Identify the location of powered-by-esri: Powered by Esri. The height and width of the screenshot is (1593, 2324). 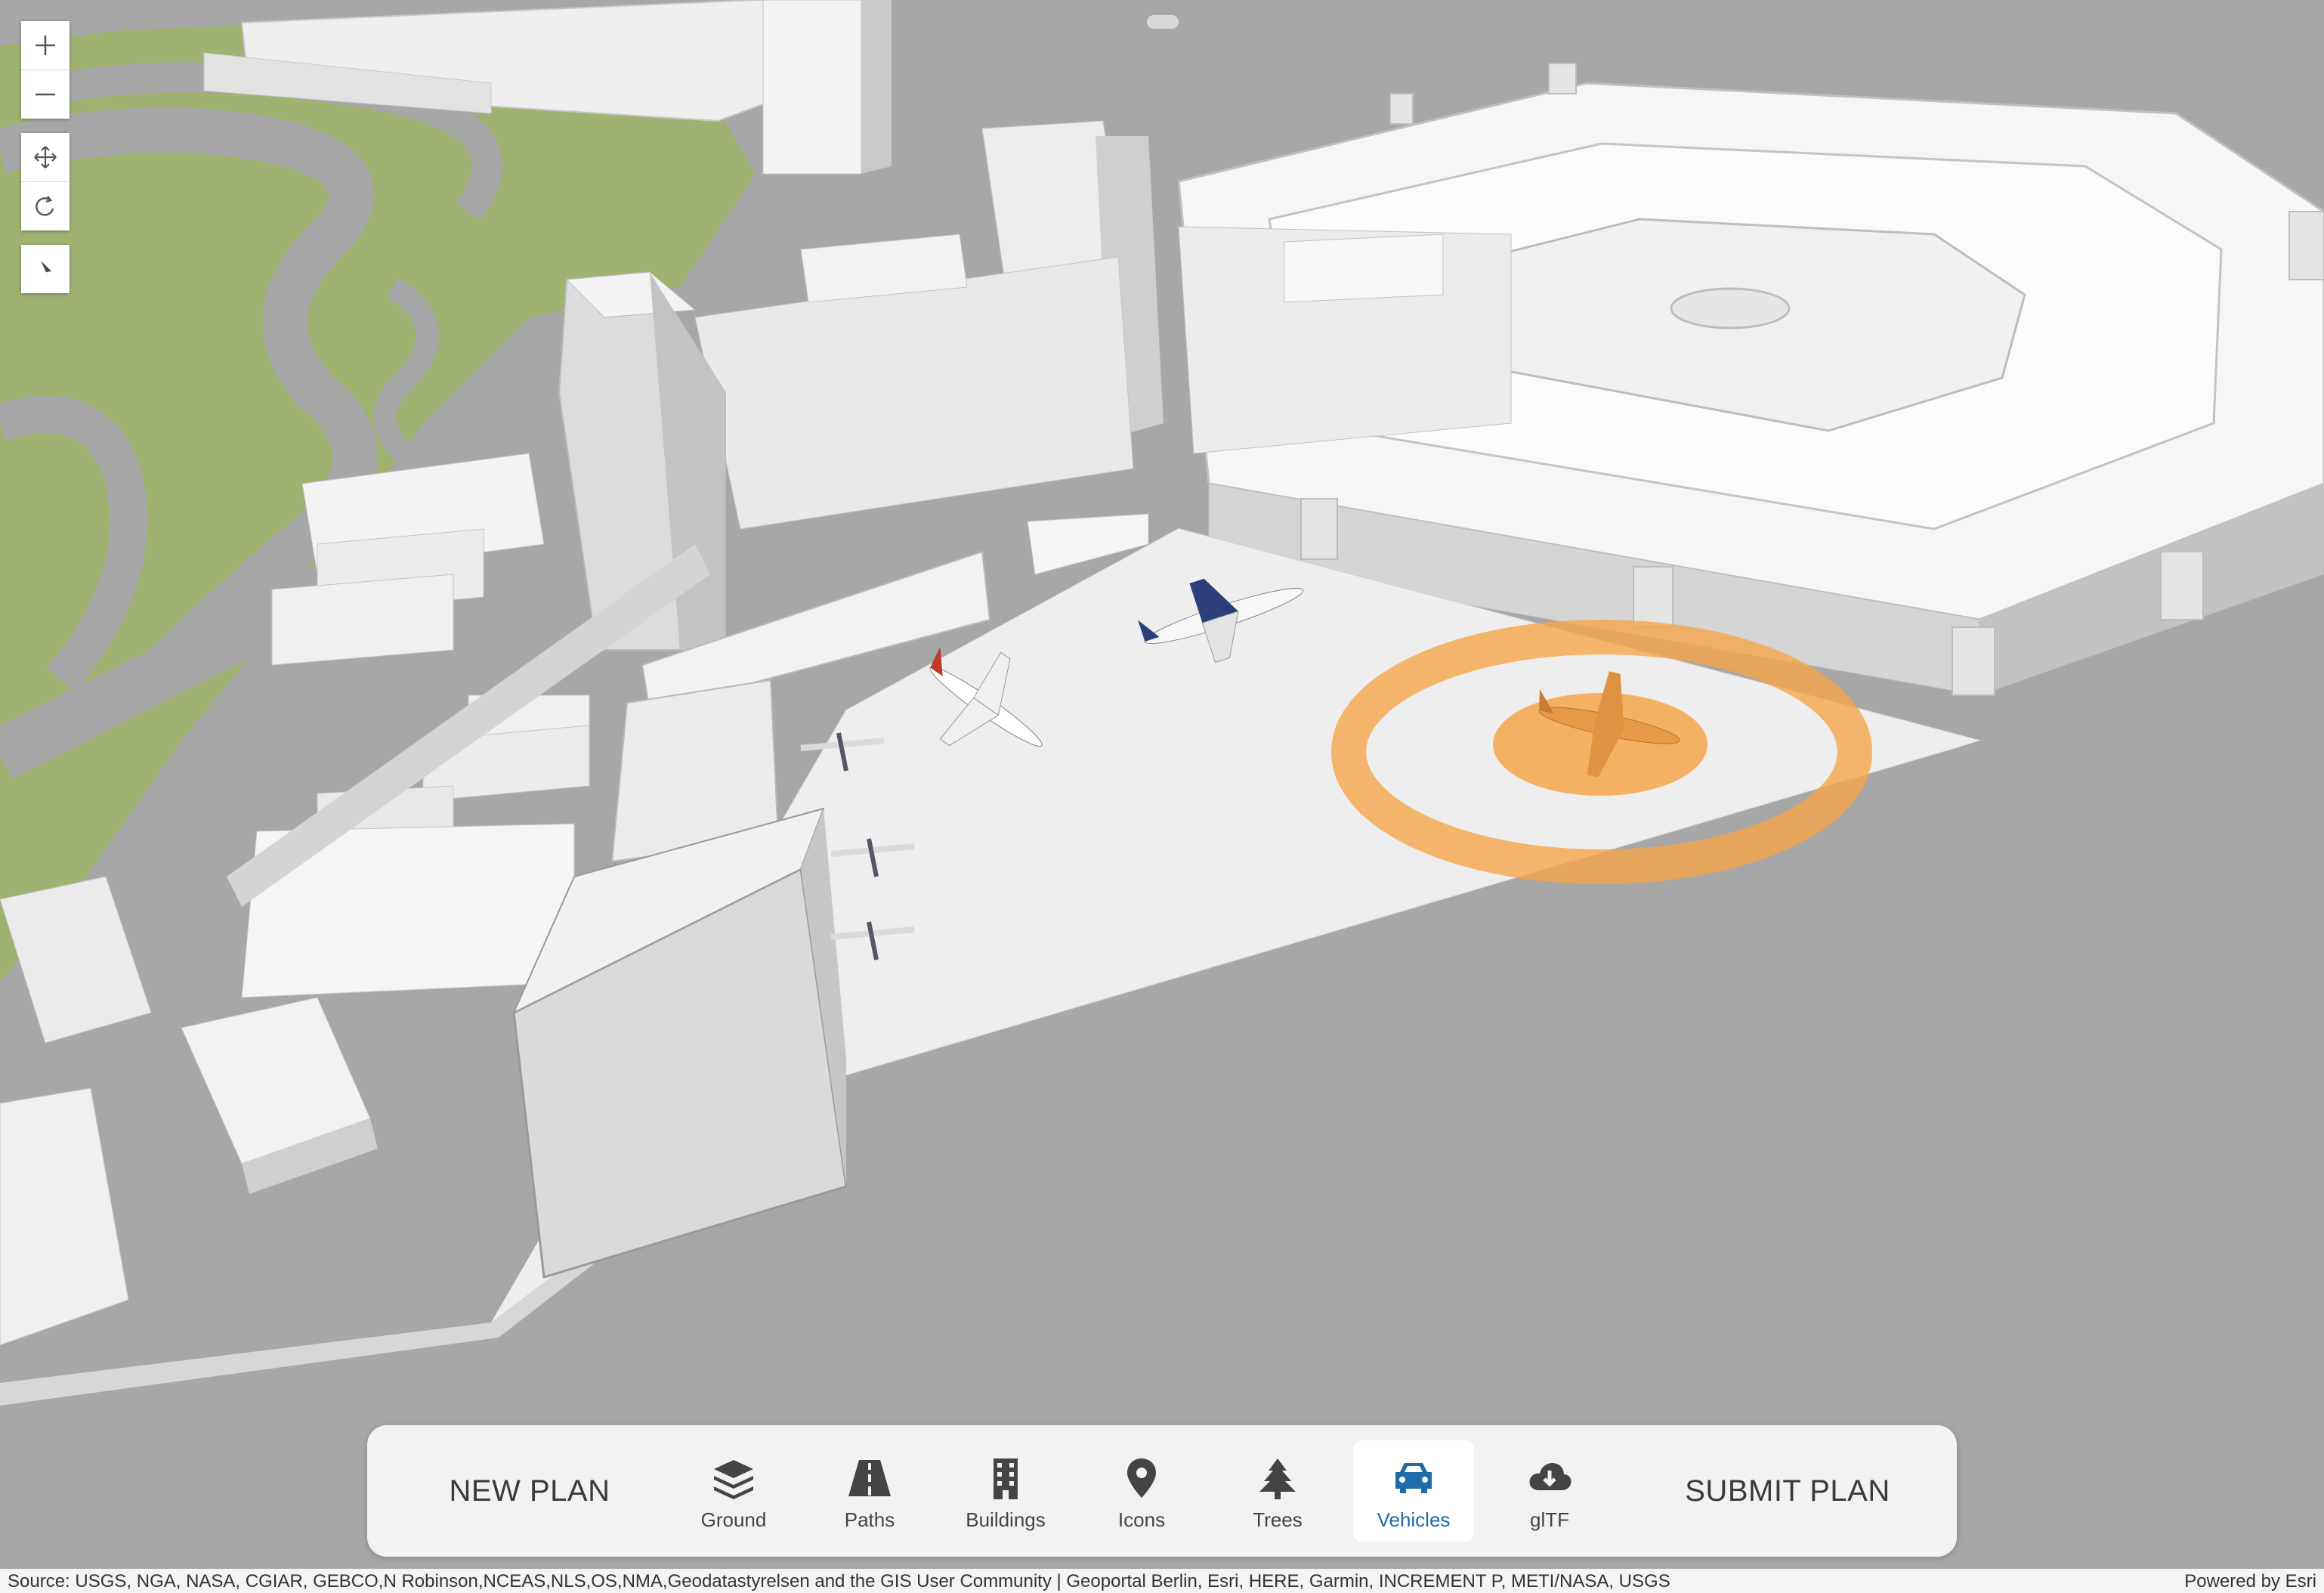
(2250, 1581).